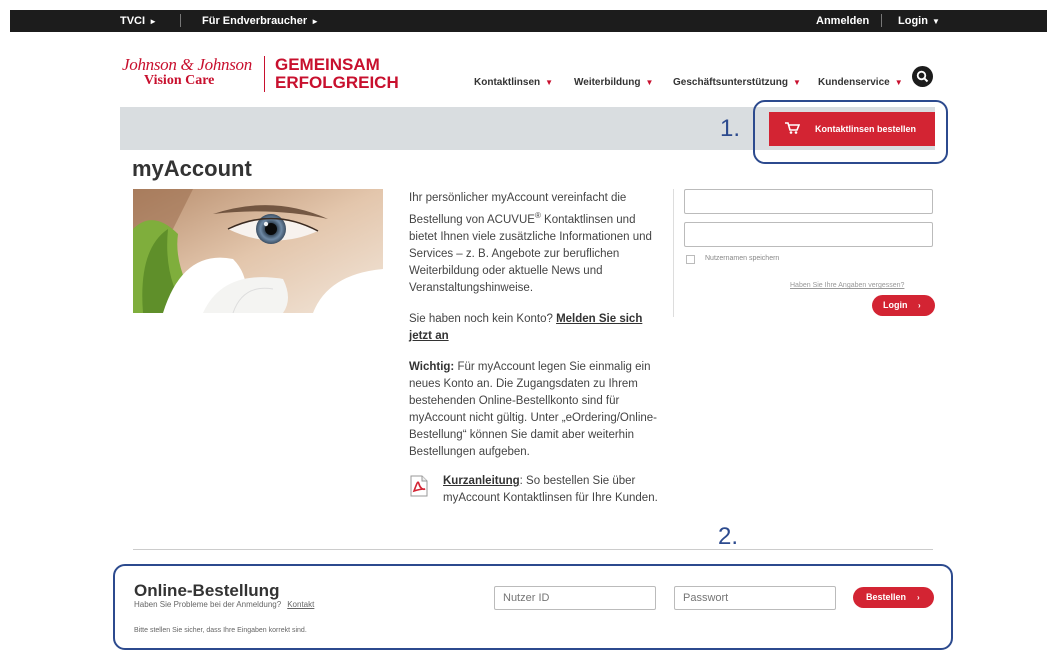  What do you see at coordinates (913, 21) in the screenshot?
I see `login-menu-label: Login` at bounding box center [913, 21].